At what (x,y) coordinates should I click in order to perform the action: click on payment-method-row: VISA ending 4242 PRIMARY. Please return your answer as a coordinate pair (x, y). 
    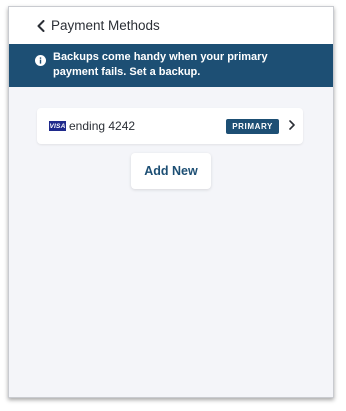
    Looking at the image, I should click on (170, 126).